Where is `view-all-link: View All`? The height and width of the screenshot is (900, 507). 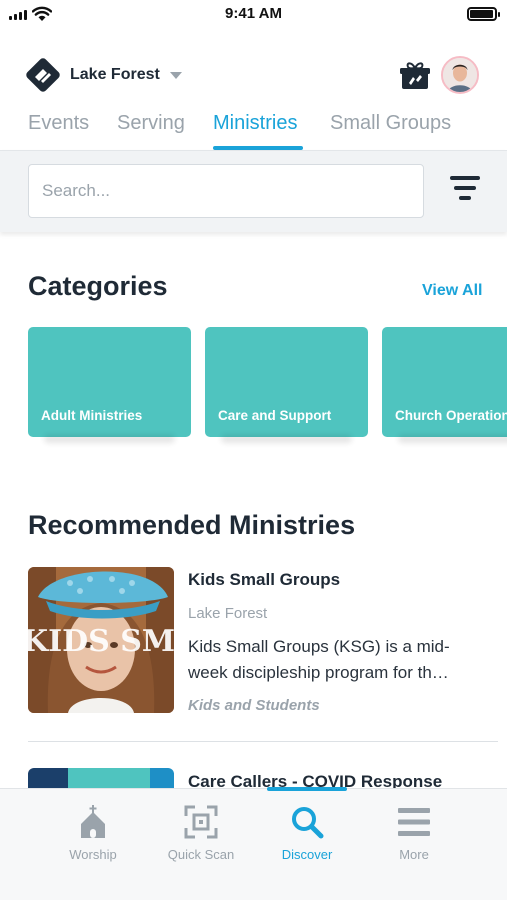
view-all-link: View All is located at coordinates (452, 291).